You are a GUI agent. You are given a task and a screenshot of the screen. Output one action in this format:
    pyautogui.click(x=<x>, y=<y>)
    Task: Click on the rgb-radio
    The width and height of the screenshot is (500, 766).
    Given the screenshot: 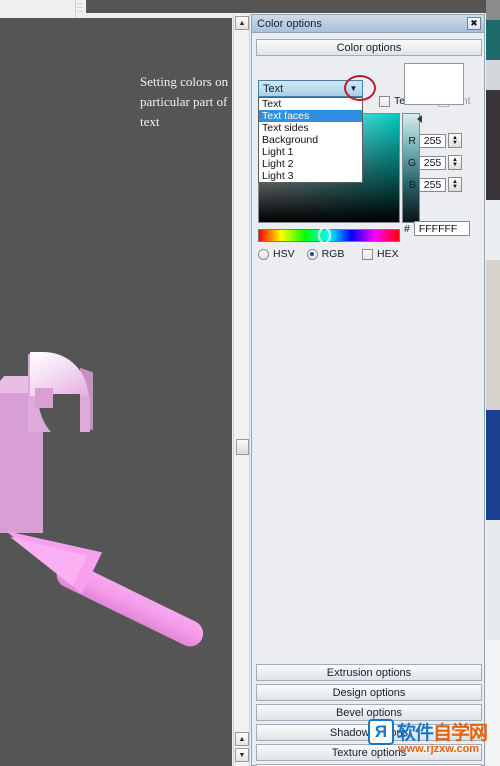 What is the action you would take?
    pyautogui.click(x=312, y=254)
    